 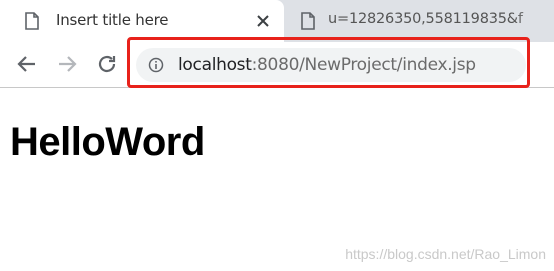 What do you see at coordinates (107, 142) in the screenshot?
I see `page-heading: HelloWord` at bounding box center [107, 142].